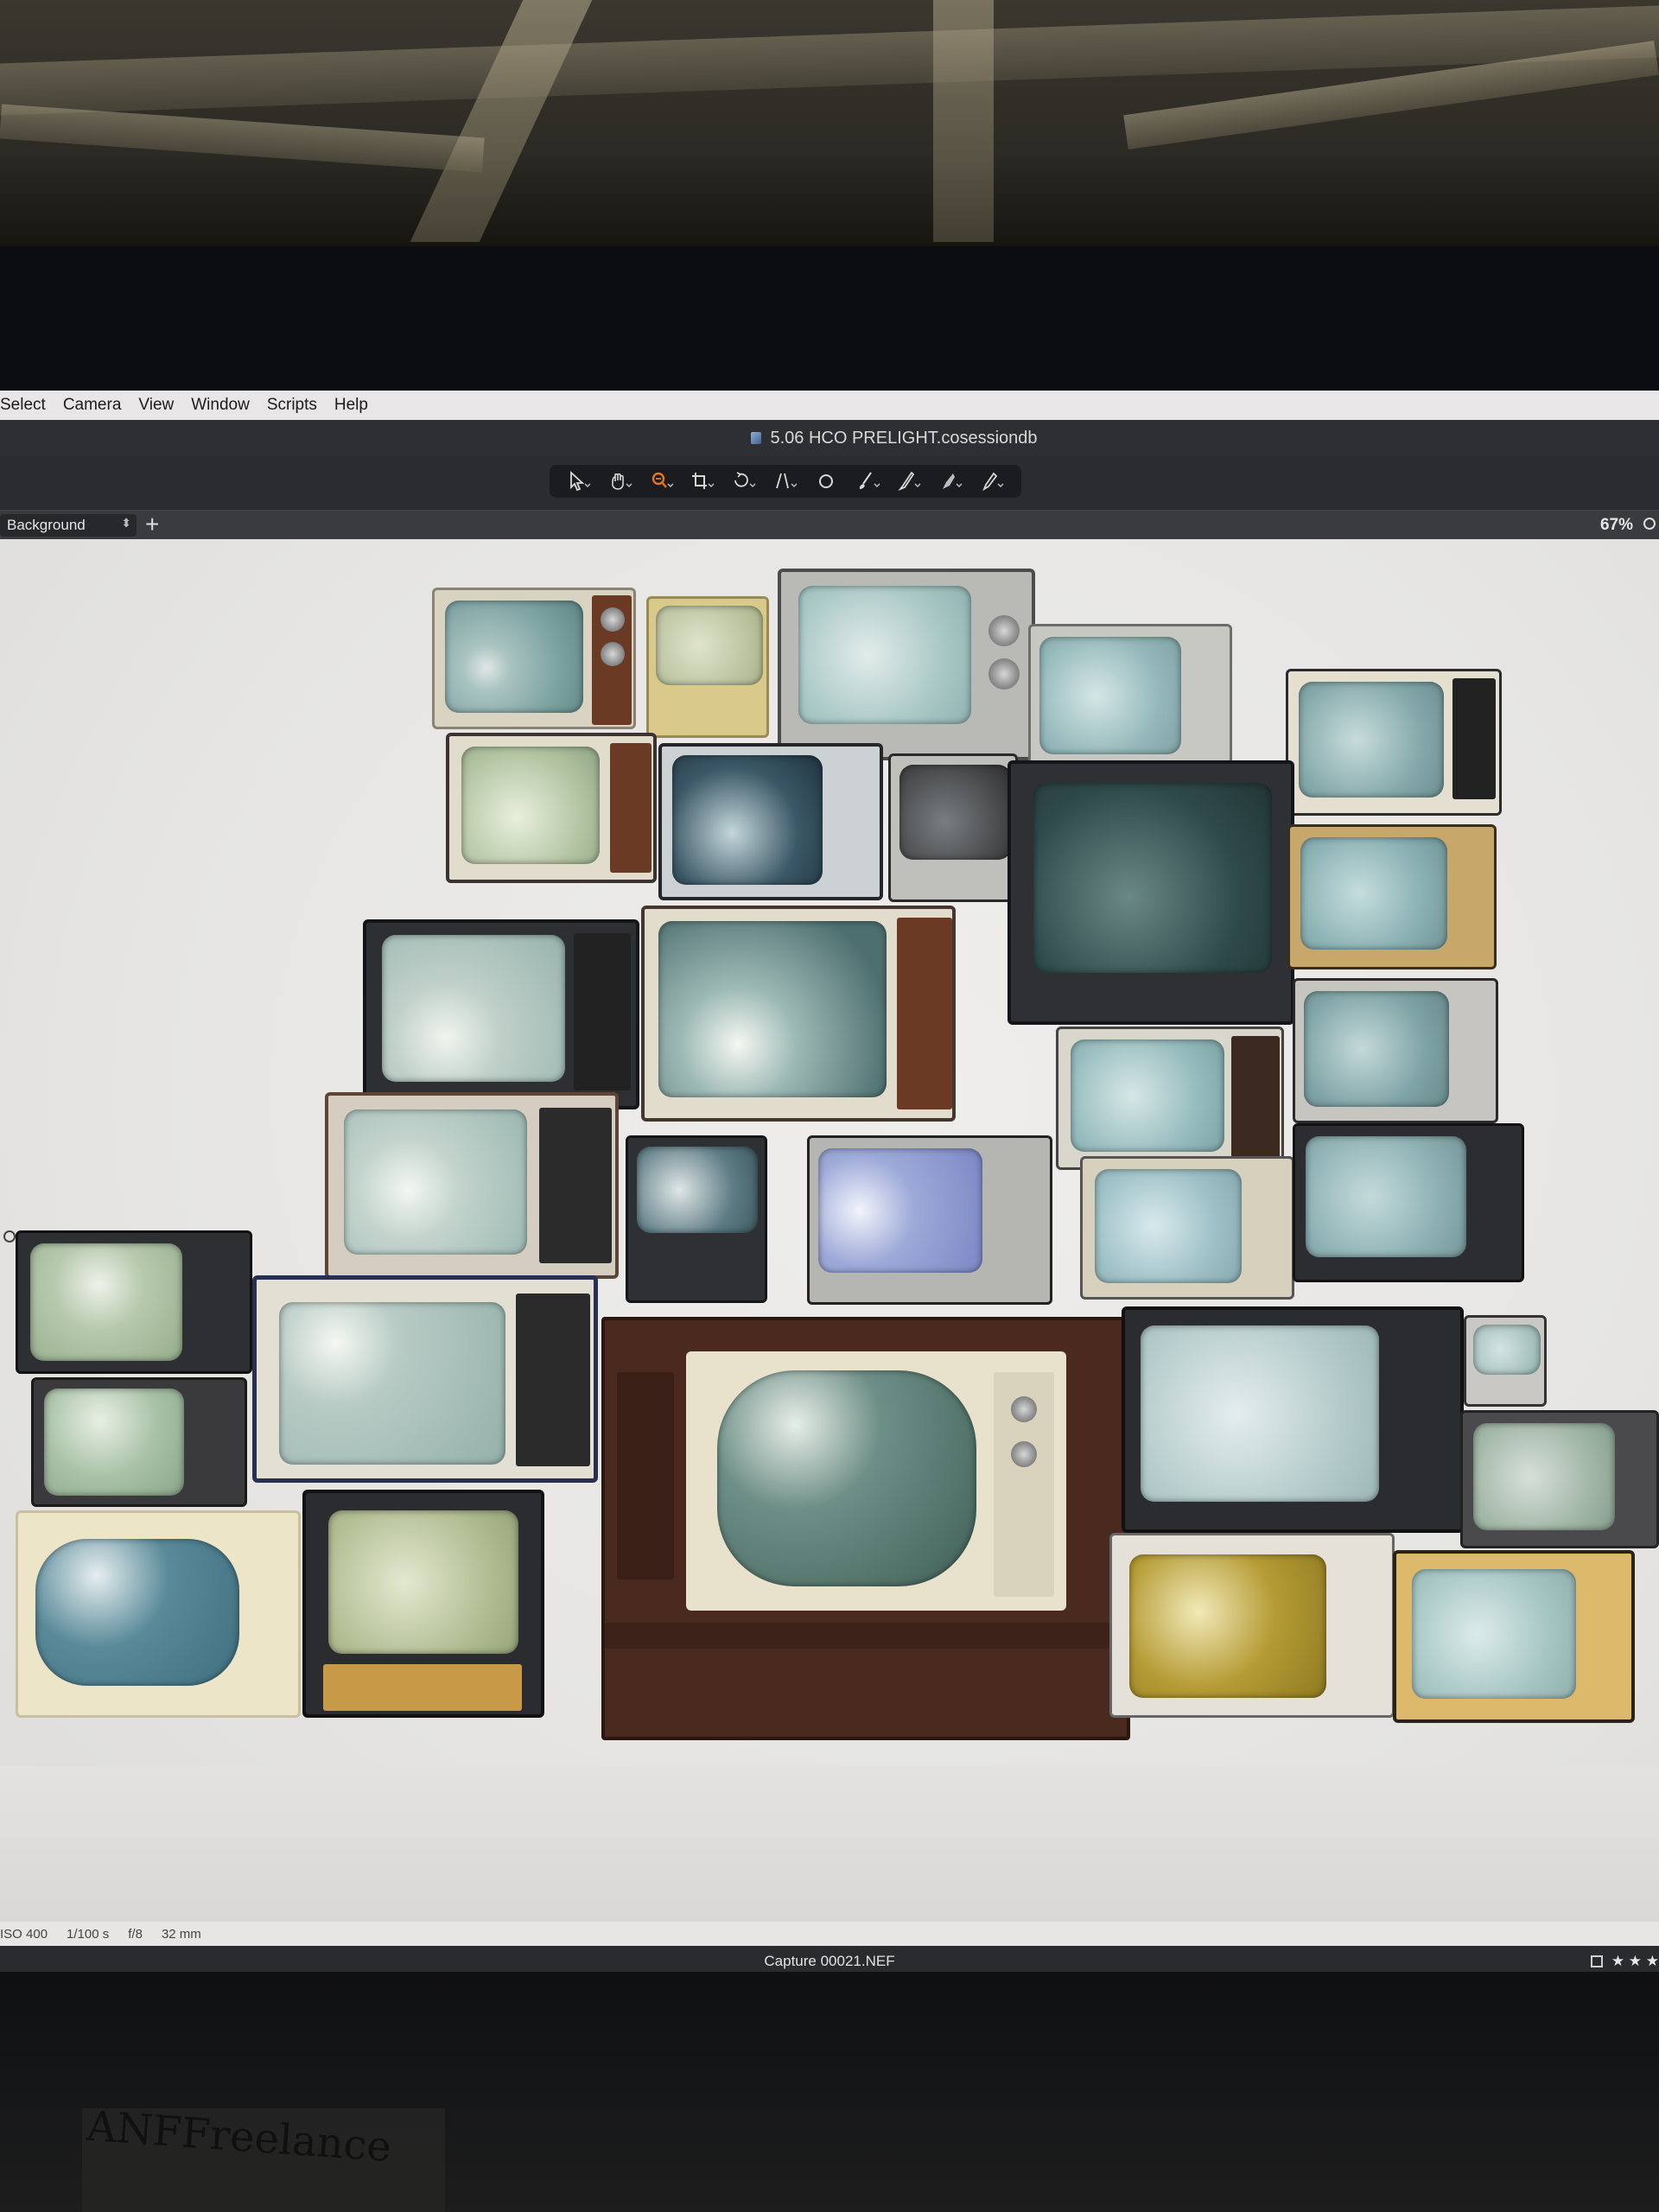 The height and width of the screenshot is (2212, 1659). Describe the element at coordinates (9, 1236) in the screenshot. I see `viewer-zoom-icon` at that location.